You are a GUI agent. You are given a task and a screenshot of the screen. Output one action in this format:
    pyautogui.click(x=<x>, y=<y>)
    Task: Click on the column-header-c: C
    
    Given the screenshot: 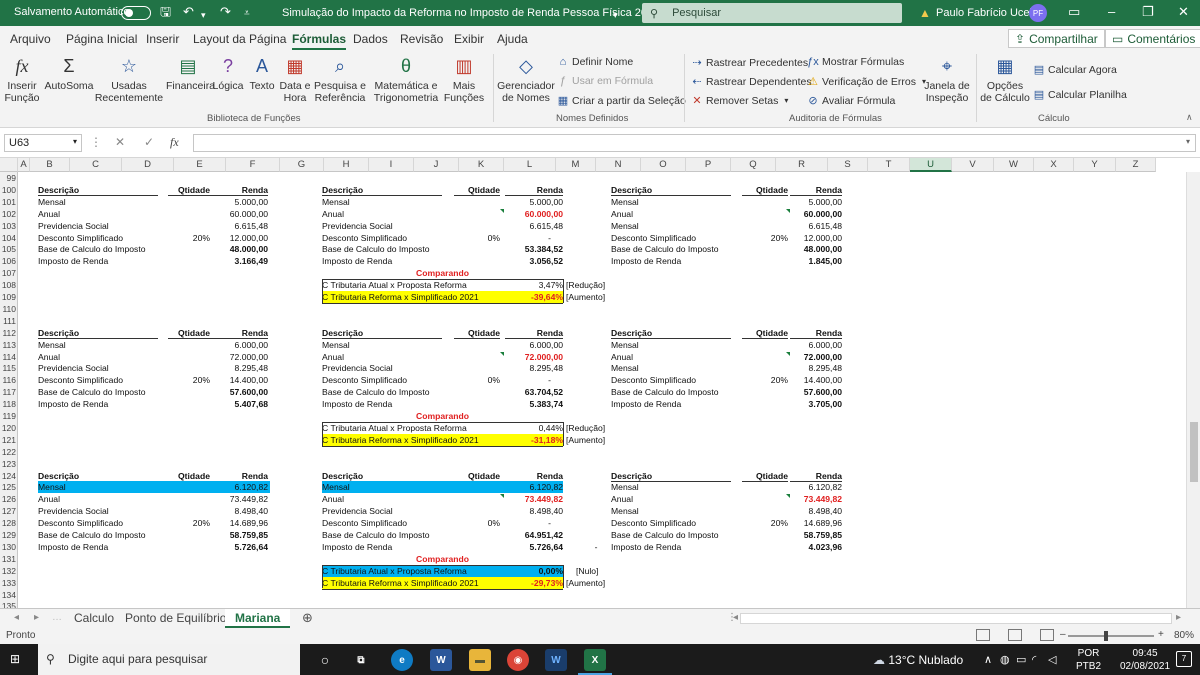 What is the action you would take?
    pyautogui.click(x=96, y=165)
    